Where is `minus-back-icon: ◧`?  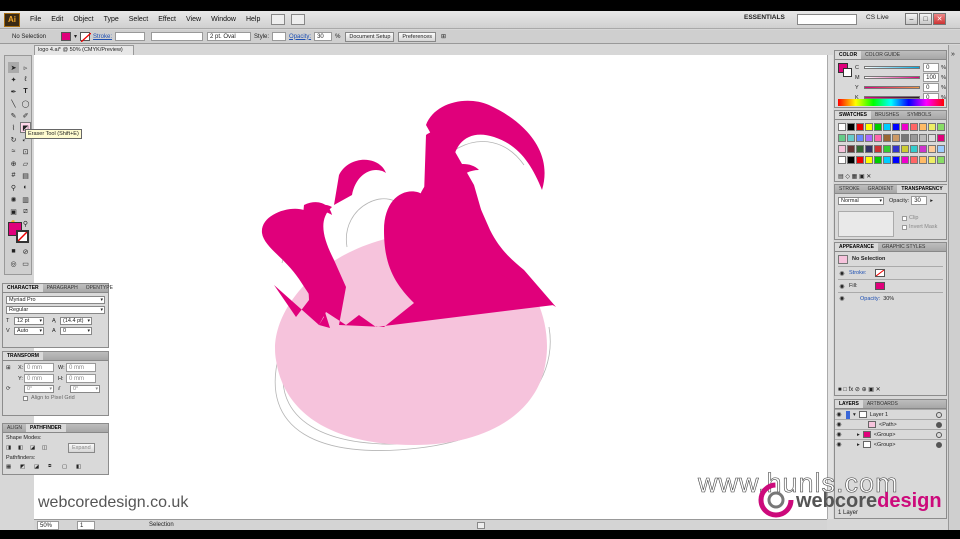 minus-back-icon: ◧ is located at coordinates (83, 467).